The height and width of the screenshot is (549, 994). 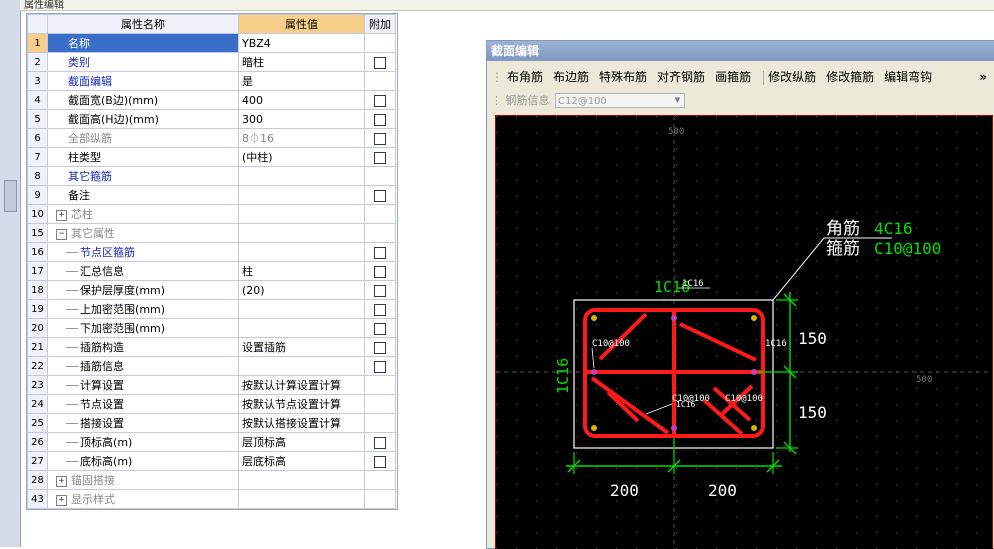 What do you see at coordinates (380, 24) in the screenshot?
I see `header-additional: 附加` at bounding box center [380, 24].